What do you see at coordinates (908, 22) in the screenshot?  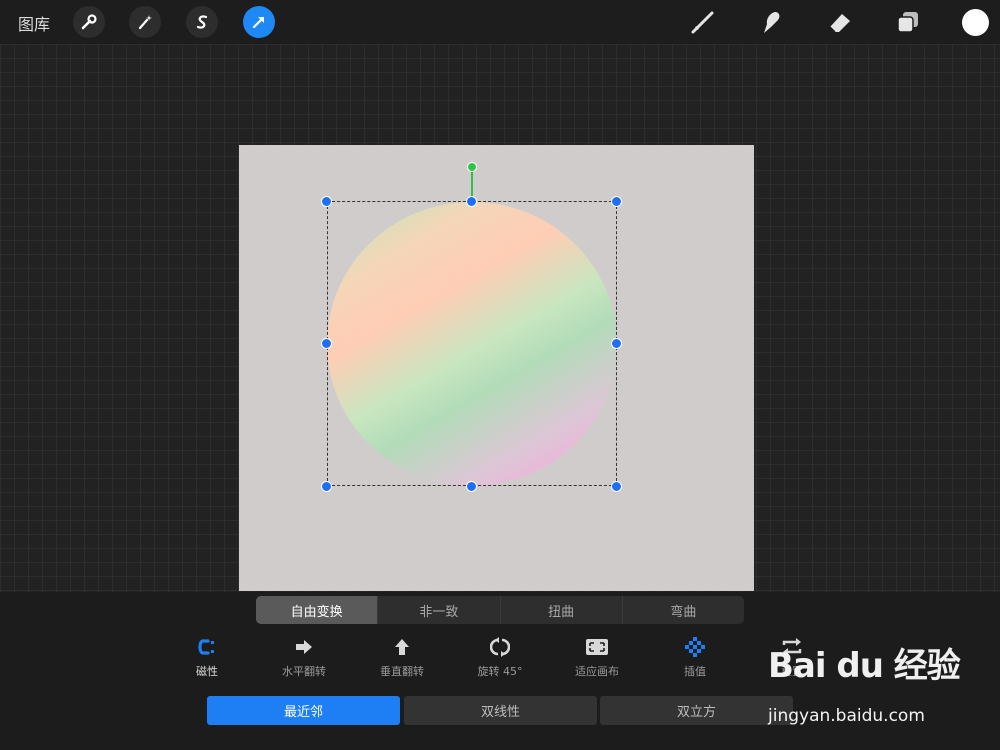 I see `layers-icon` at bounding box center [908, 22].